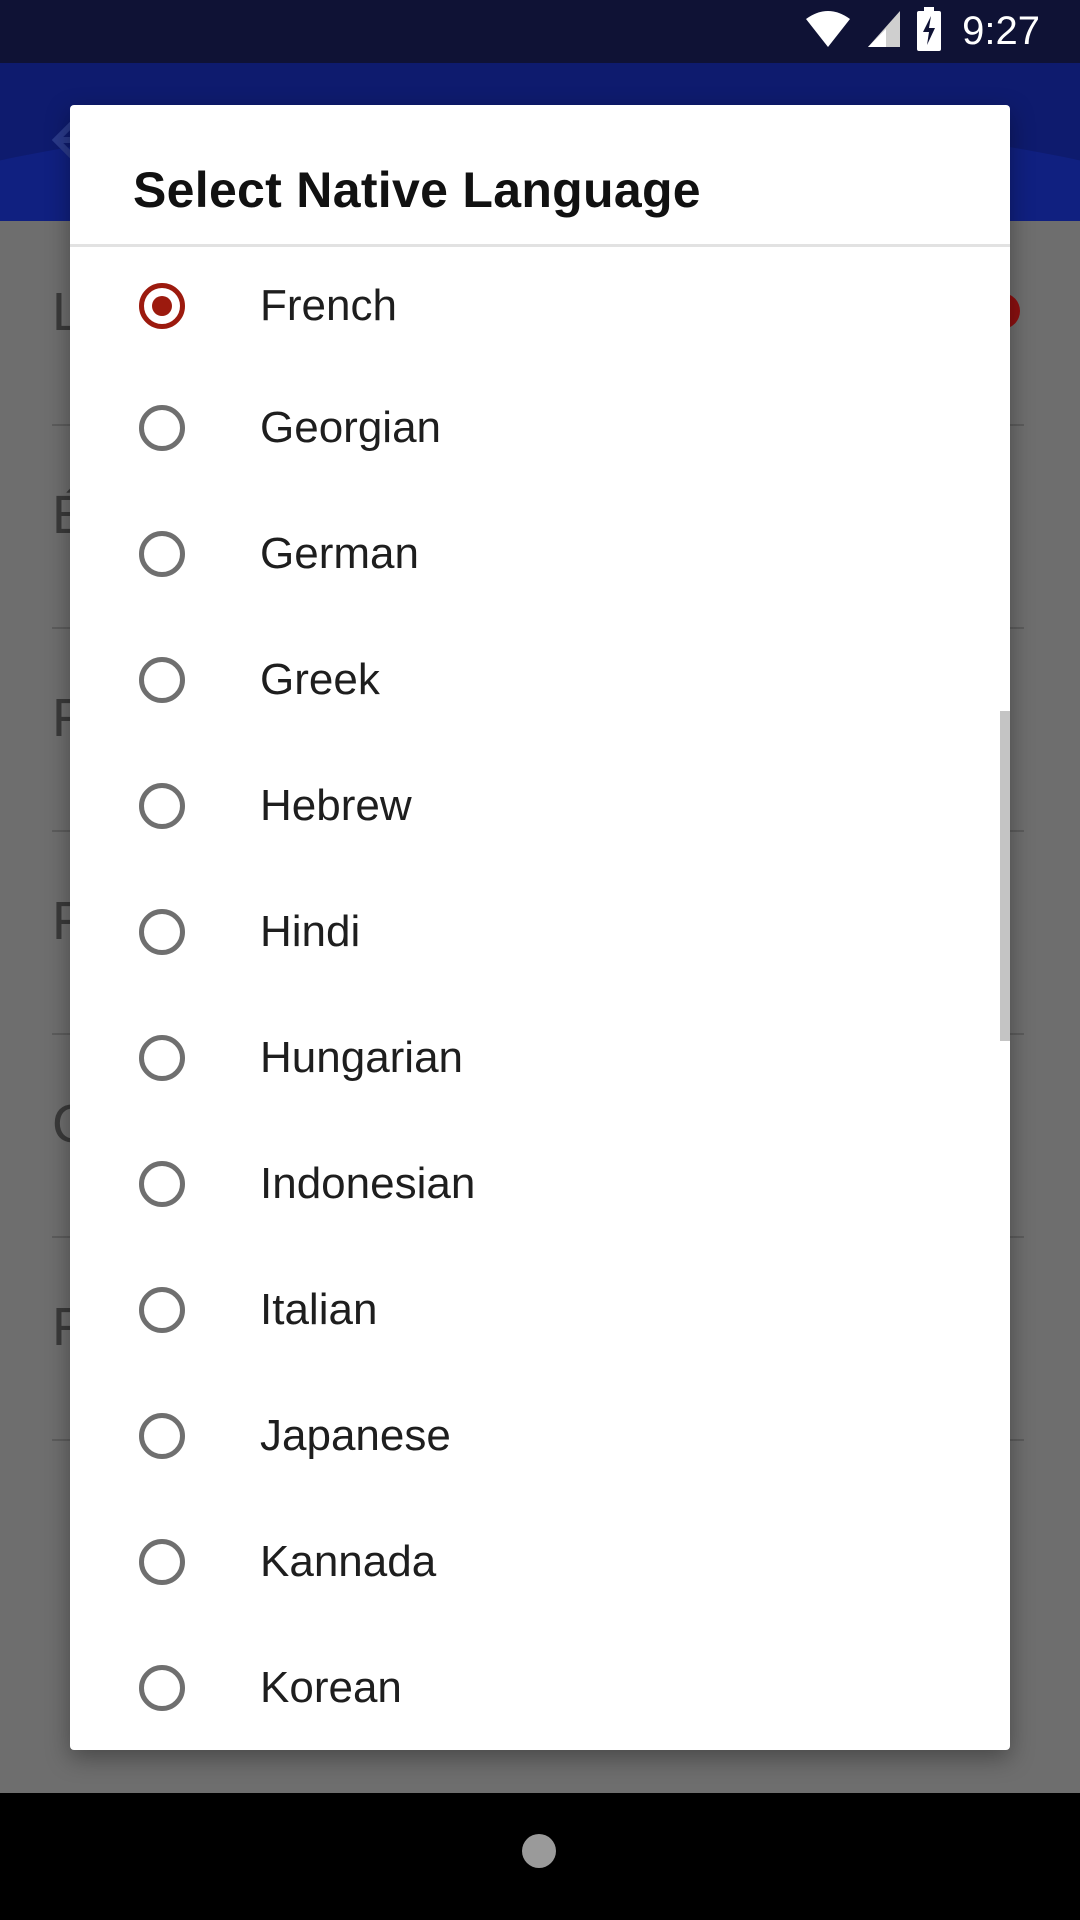  I want to click on language-option-french: French, so click(540, 306).